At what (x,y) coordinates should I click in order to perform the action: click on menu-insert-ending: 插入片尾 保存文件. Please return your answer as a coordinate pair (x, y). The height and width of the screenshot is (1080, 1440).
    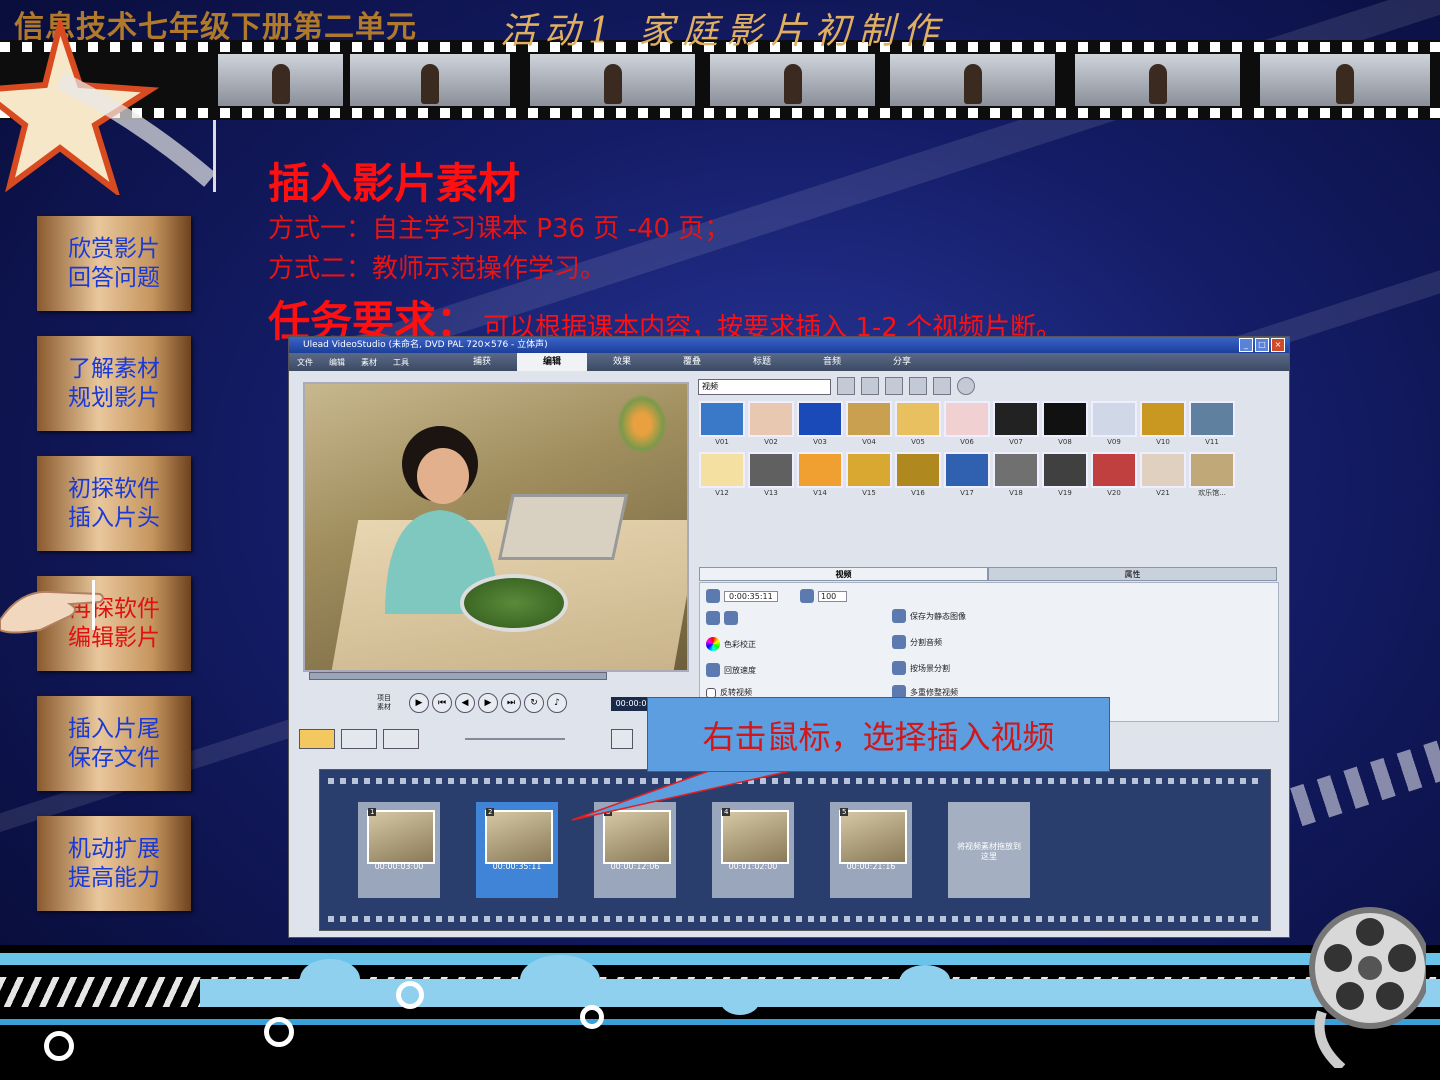
    Looking at the image, I should click on (114, 743).